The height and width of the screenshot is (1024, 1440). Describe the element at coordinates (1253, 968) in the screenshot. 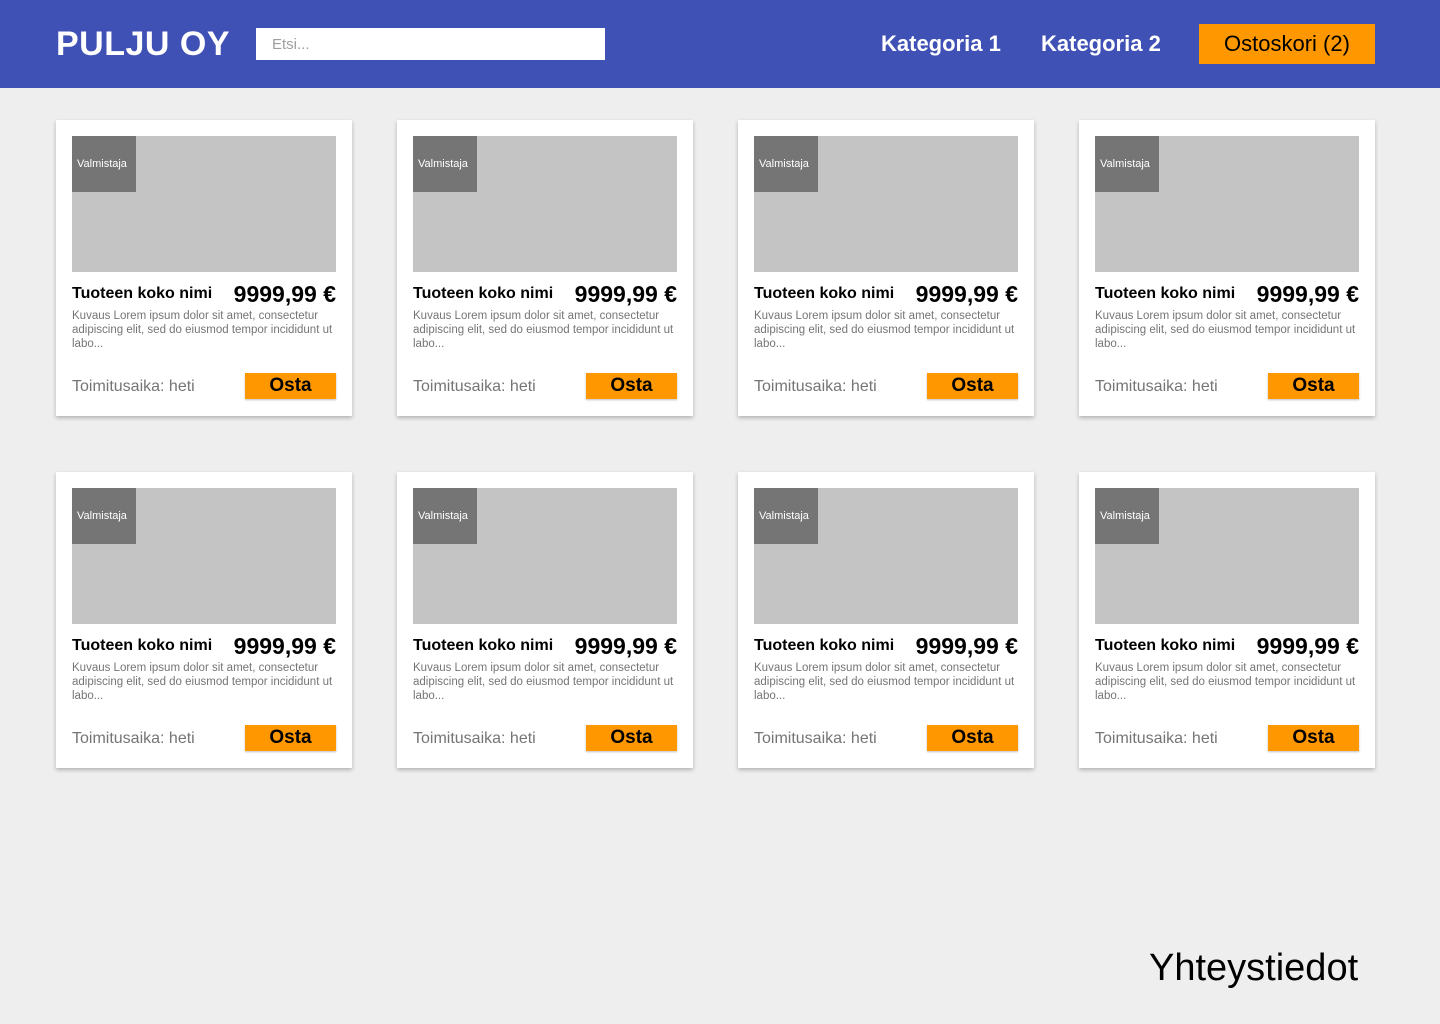

I see `contact-link: Yhteystiedot` at that location.